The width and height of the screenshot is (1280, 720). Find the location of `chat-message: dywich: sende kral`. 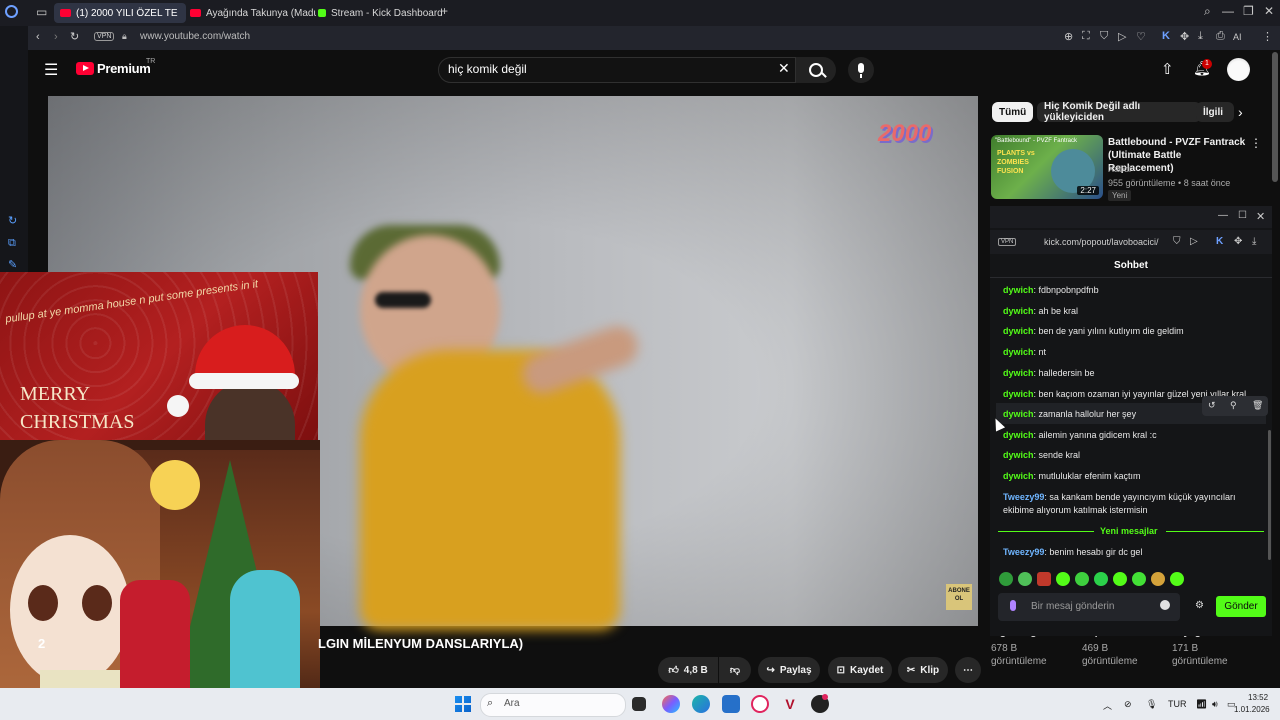

chat-message: dywich: sende kral is located at coordinates (1128, 455).